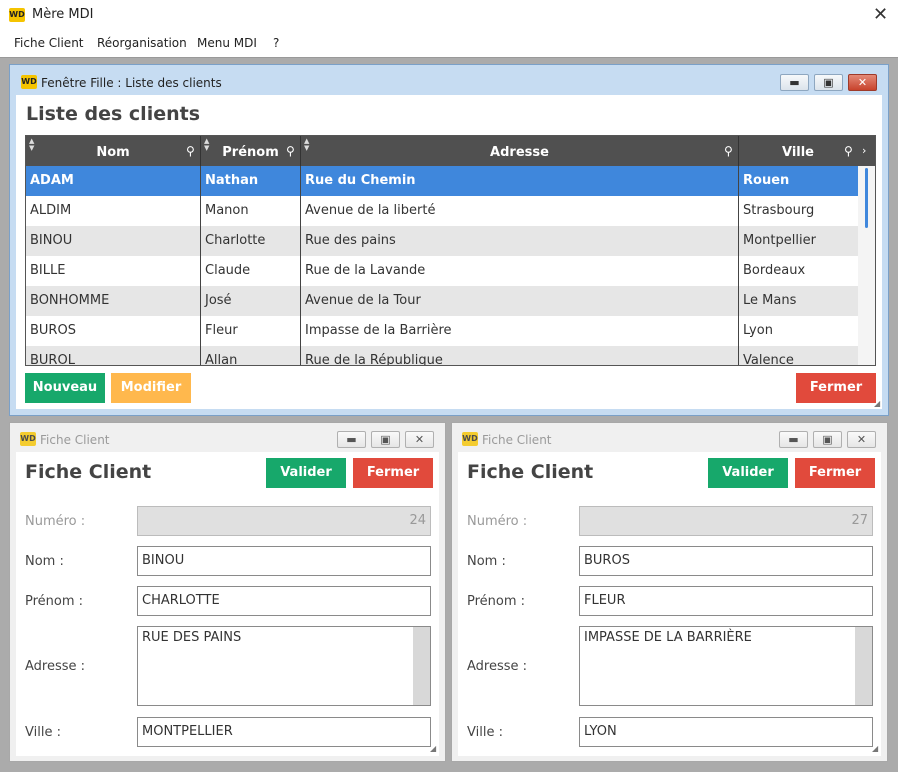  Describe the element at coordinates (251, 211) in the screenshot. I see `cell-prenom: Manon` at that location.